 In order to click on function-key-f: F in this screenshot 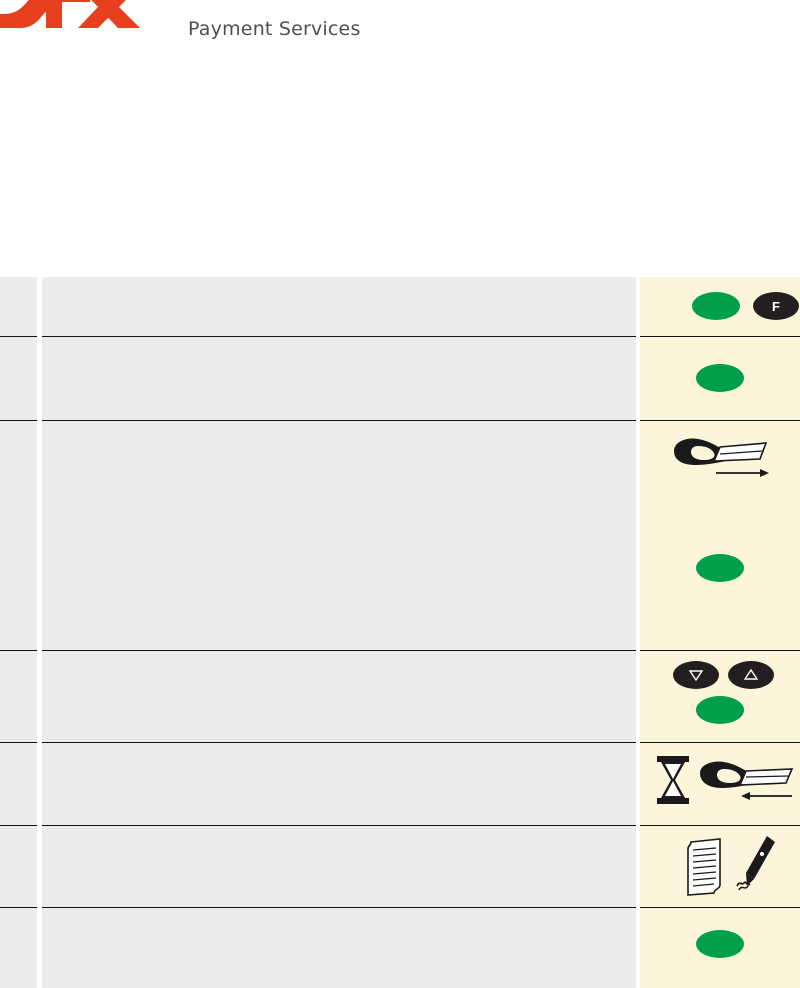, I will do `click(776, 306)`.